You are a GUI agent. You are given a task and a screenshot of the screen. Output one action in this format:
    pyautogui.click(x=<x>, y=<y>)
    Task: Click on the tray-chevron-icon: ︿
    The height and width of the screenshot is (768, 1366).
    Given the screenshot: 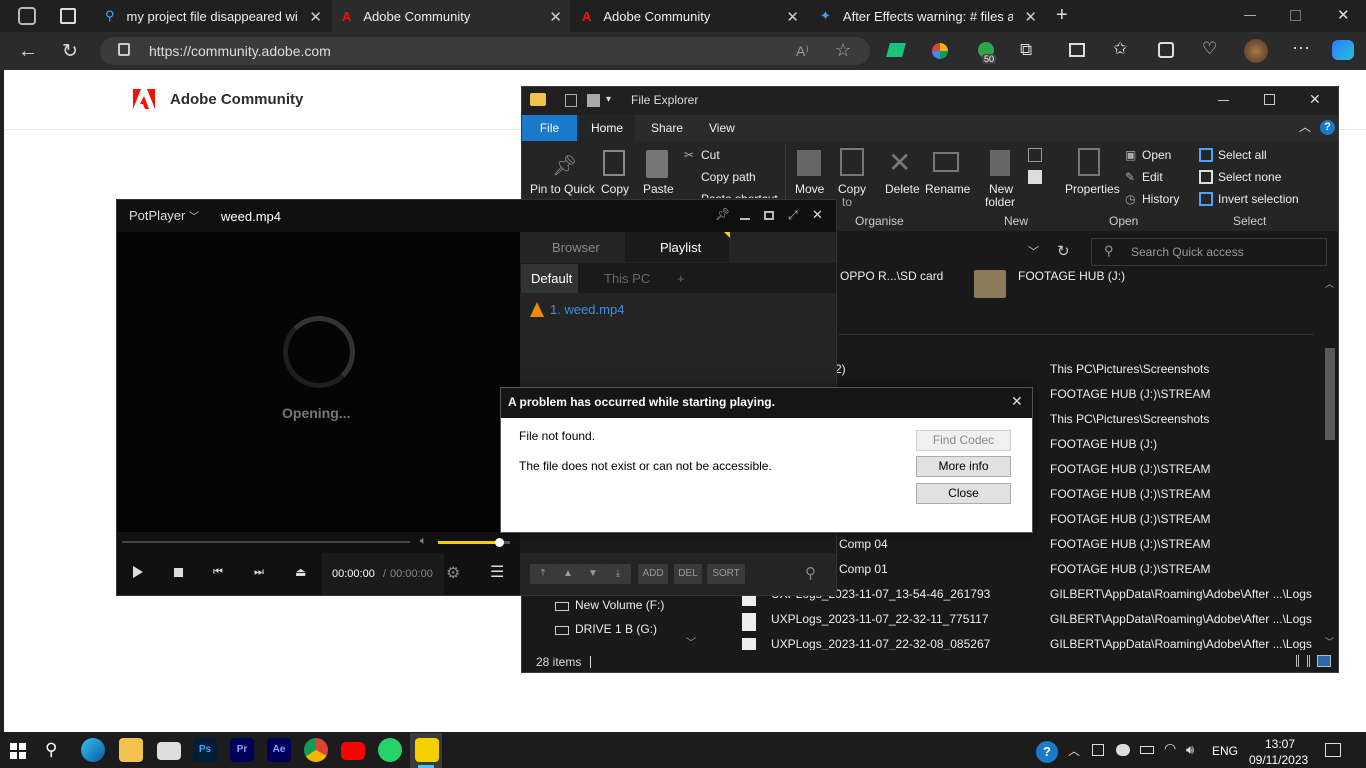 What is the action you would take?
    pyautogui.click(x=1074, y=750)
    